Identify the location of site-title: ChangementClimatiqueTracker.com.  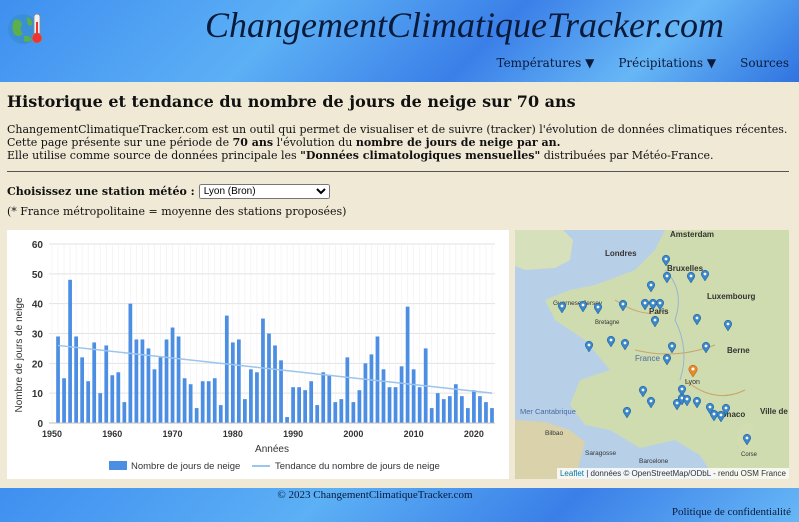
(464, 25).